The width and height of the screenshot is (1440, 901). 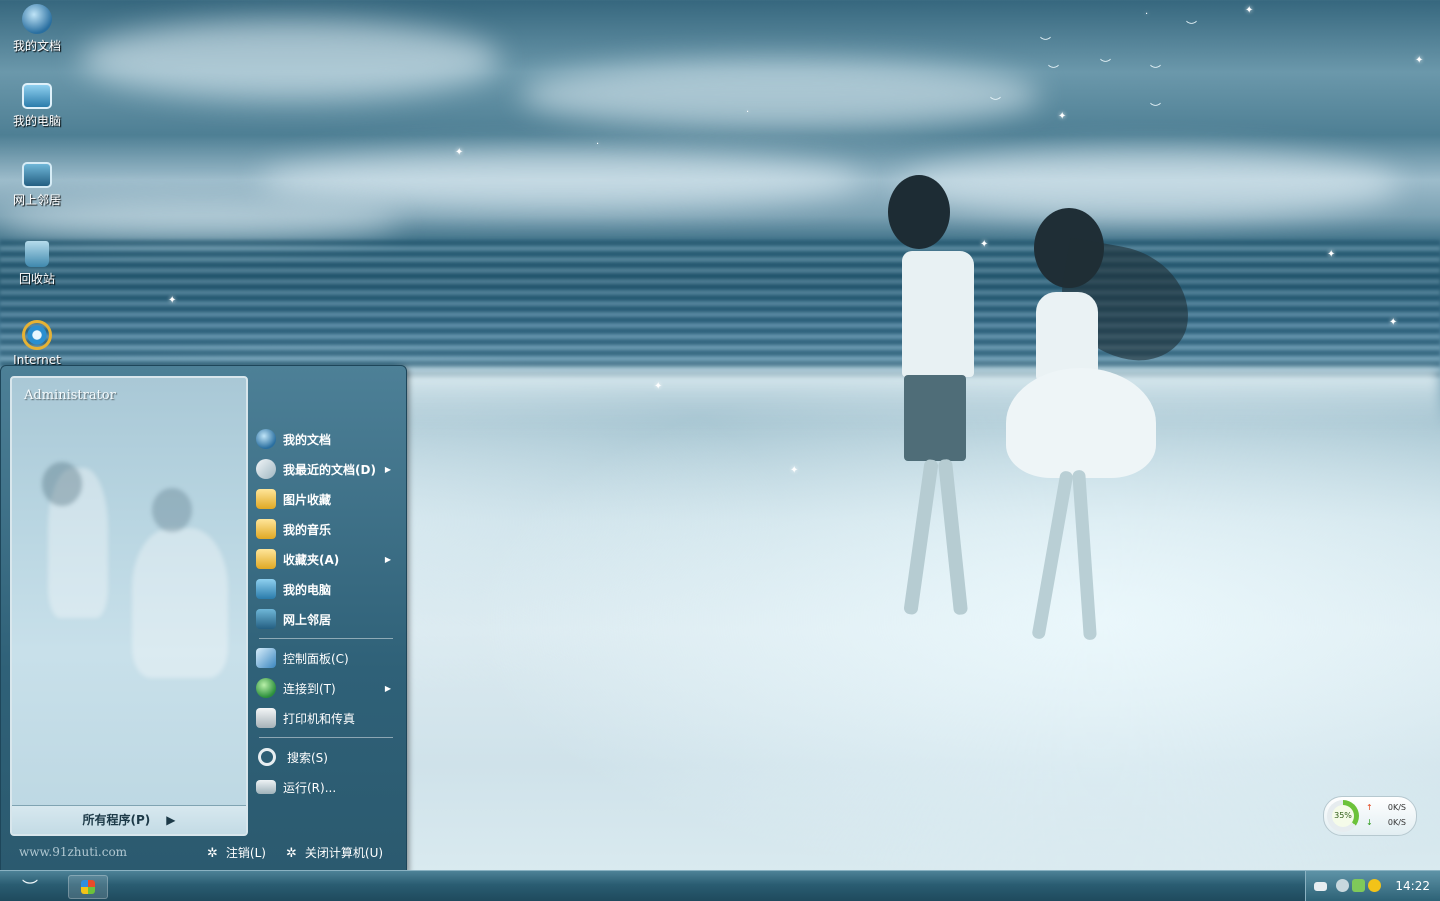 What do you see at coordinates (36, 46) in the screenshot?
I see `desktop-icon-label: 我的文档` at bounding box center [36, 46].